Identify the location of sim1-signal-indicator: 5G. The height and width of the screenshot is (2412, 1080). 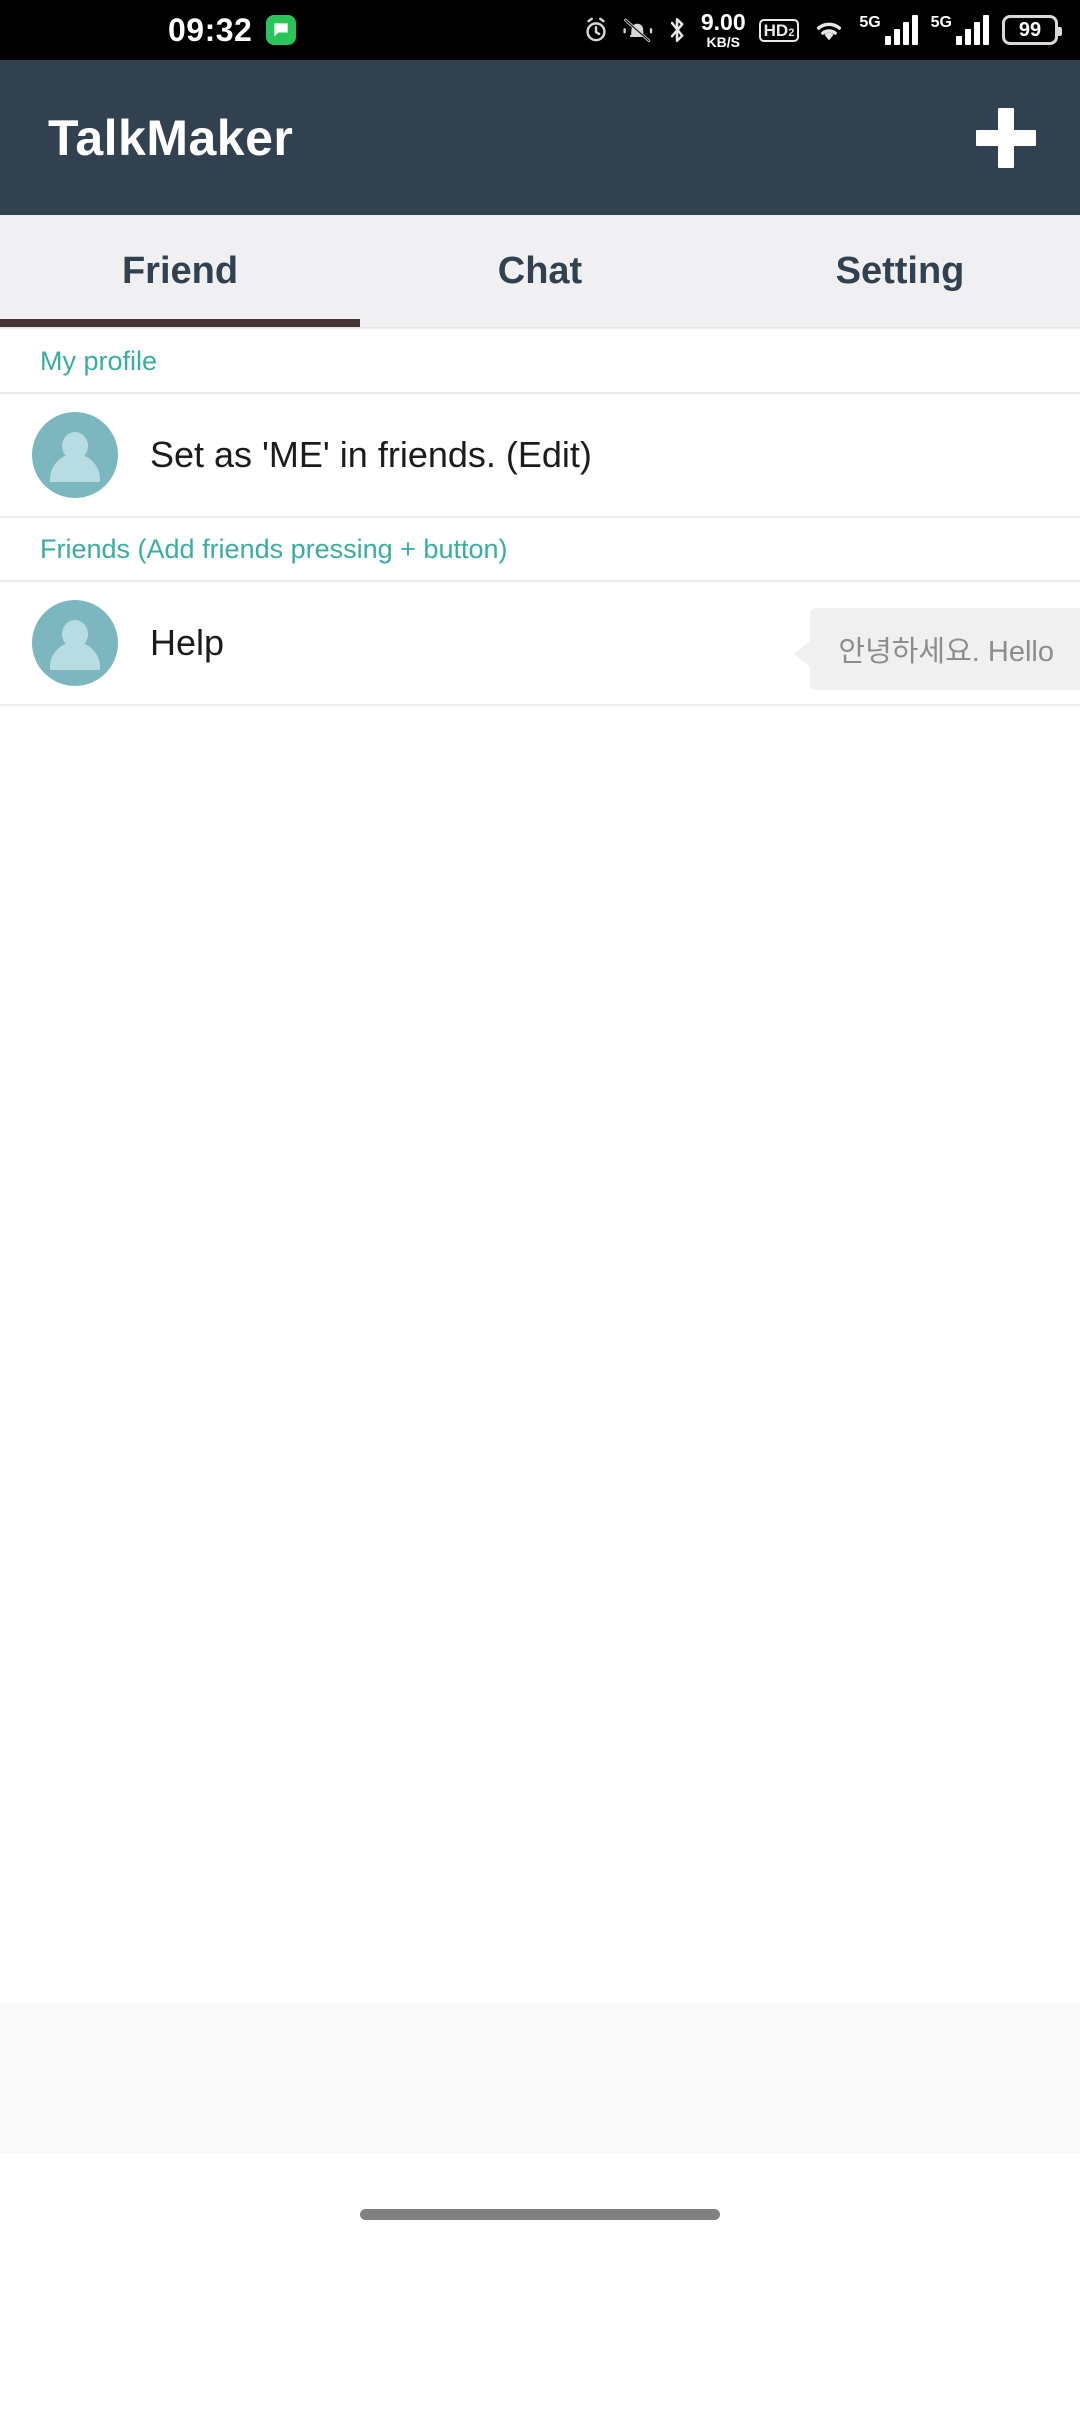
(888, 29).